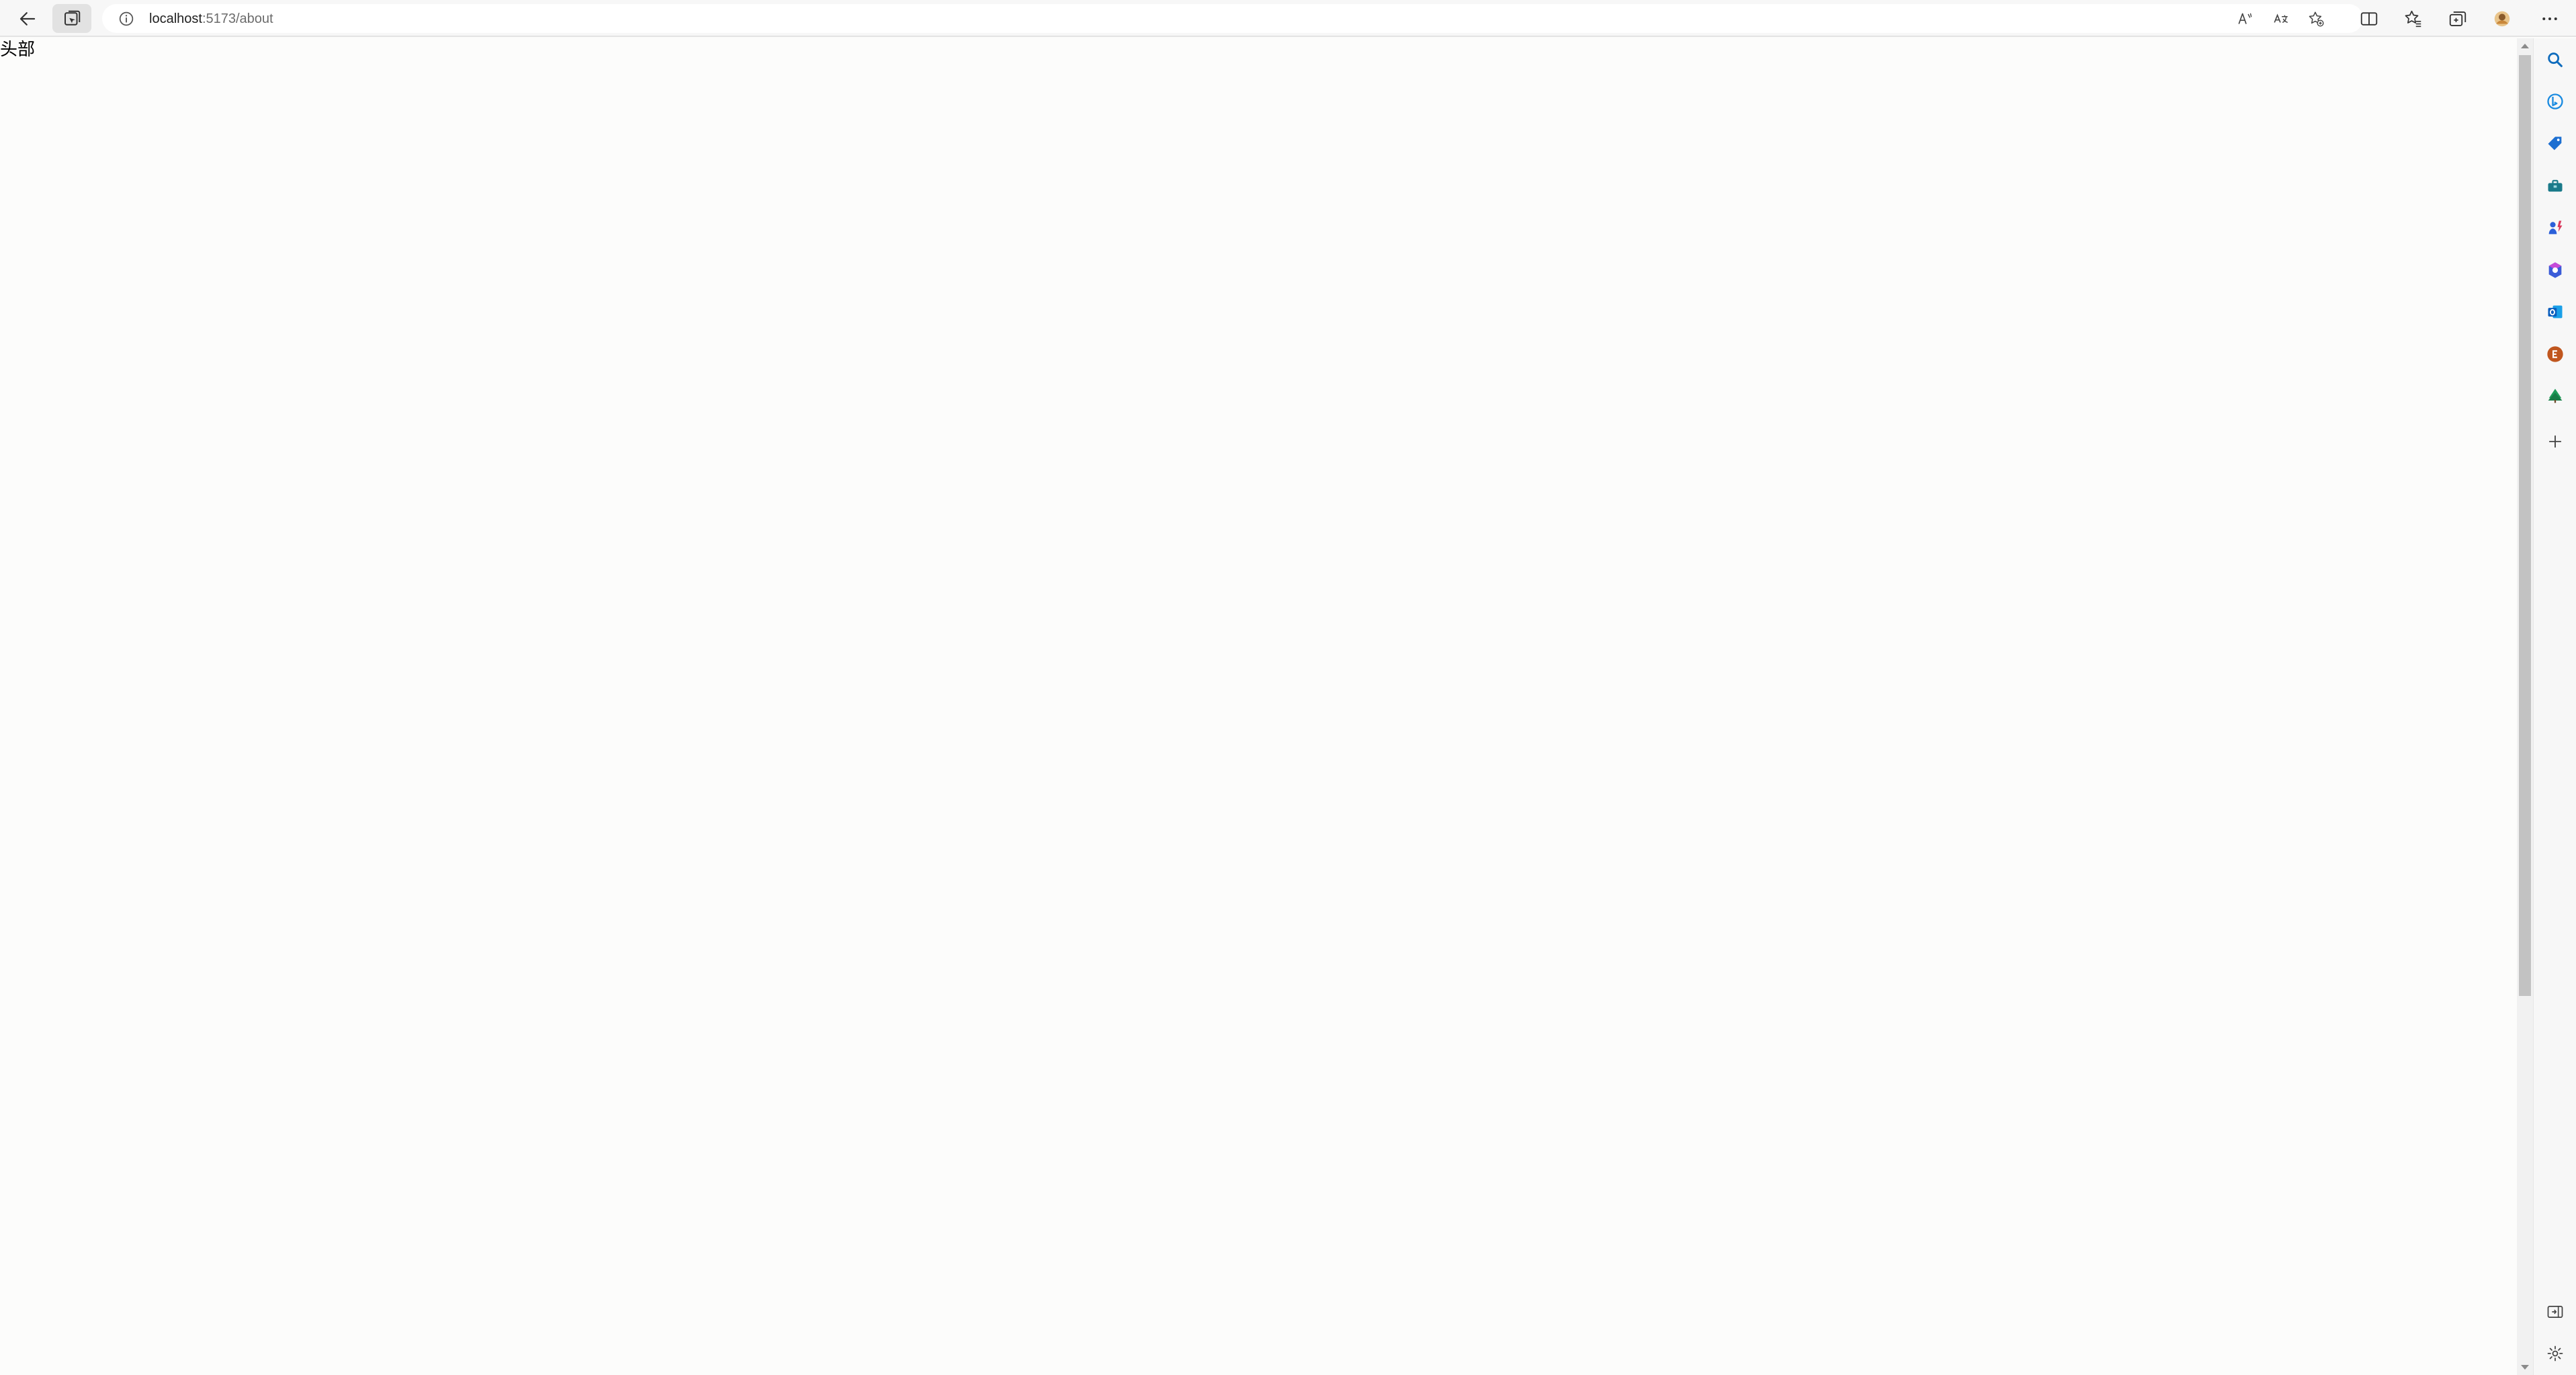 The image size is (2576, 1375). I want to click on favorites-button, so click(2413, 18).